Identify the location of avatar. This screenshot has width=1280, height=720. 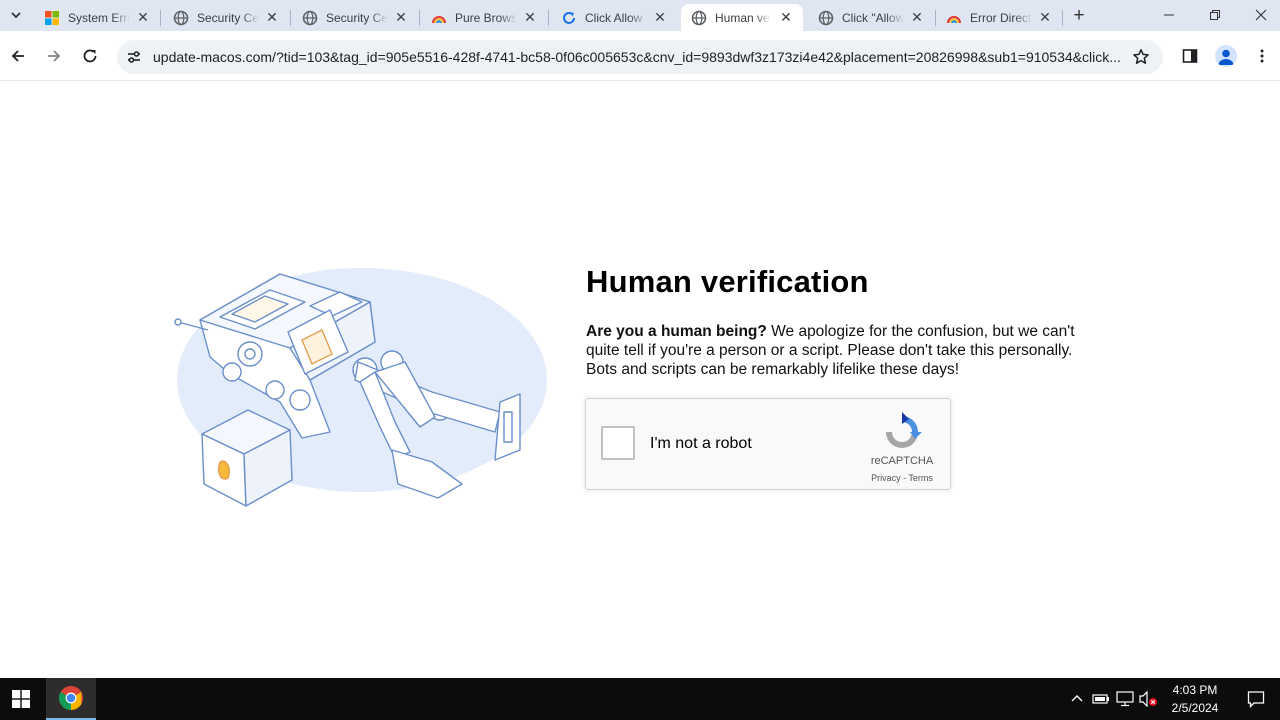
(1226, 56).